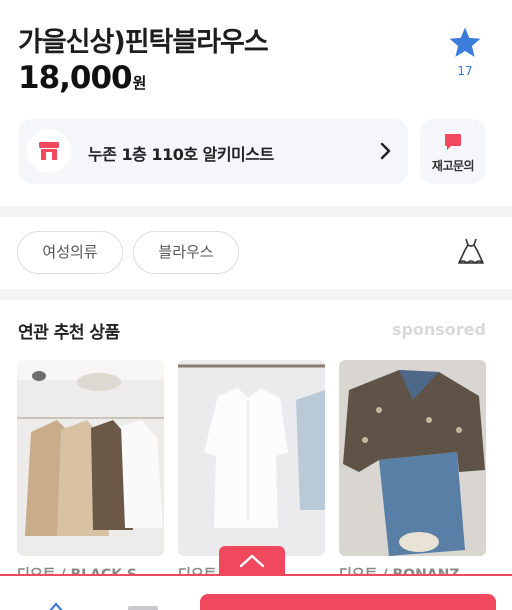 This screenshot has width=512, height=610. What do you see at coordinates (75, 78) in the screenshot?
I see `price-value: 18,000` at bounding box center [75, 78].